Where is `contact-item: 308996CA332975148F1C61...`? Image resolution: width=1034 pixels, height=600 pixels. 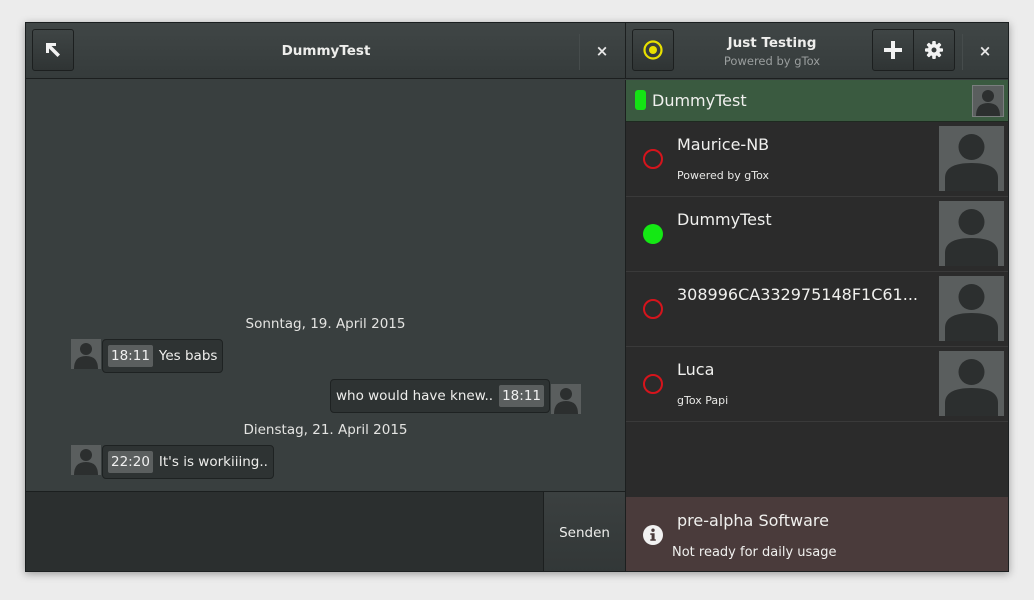 contact-item: 308996CA332975148F1C61... is located at coordinates (817, 309).